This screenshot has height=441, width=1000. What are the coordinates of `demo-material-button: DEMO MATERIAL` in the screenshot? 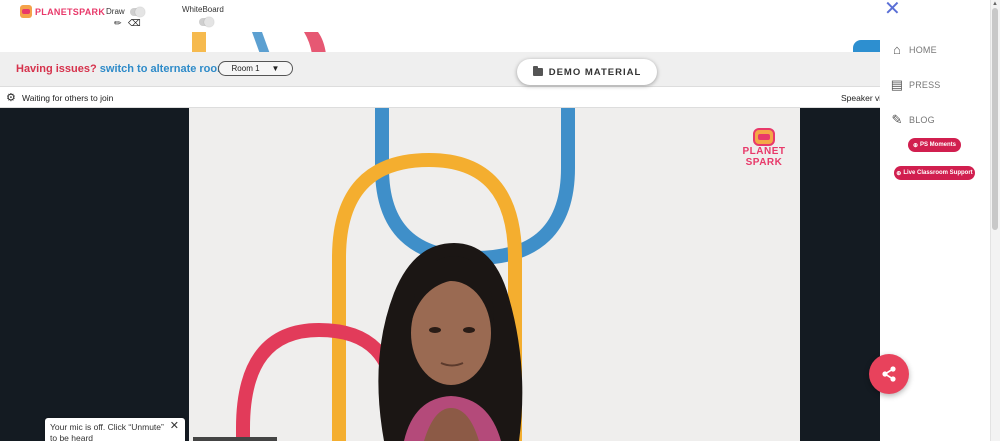 It's located at (587, 72).